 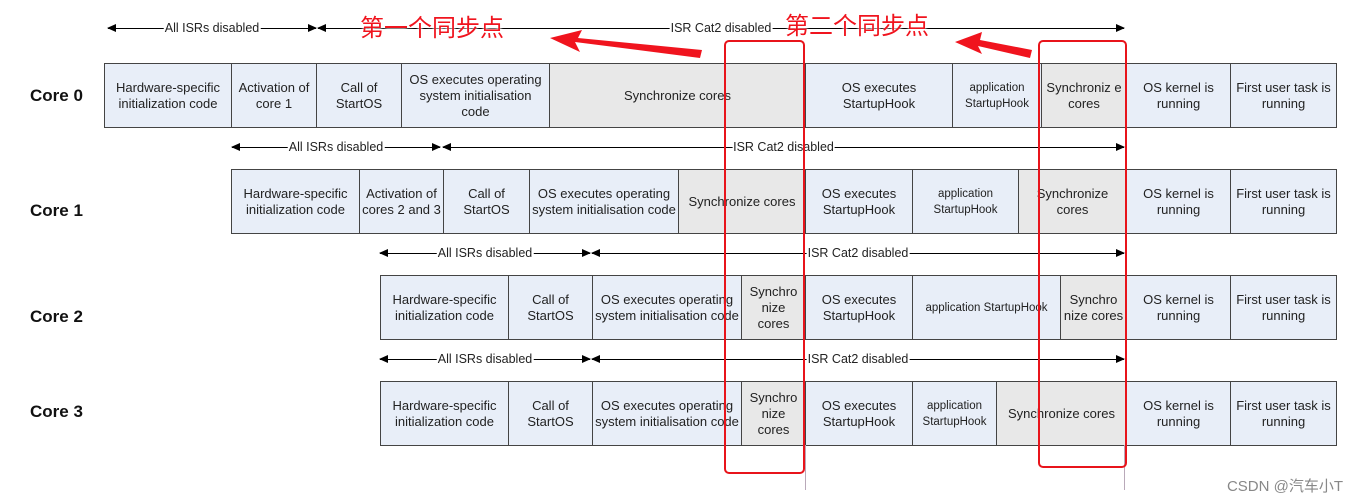 I want to click on annotation-arrows, so click(x=791, y=44).